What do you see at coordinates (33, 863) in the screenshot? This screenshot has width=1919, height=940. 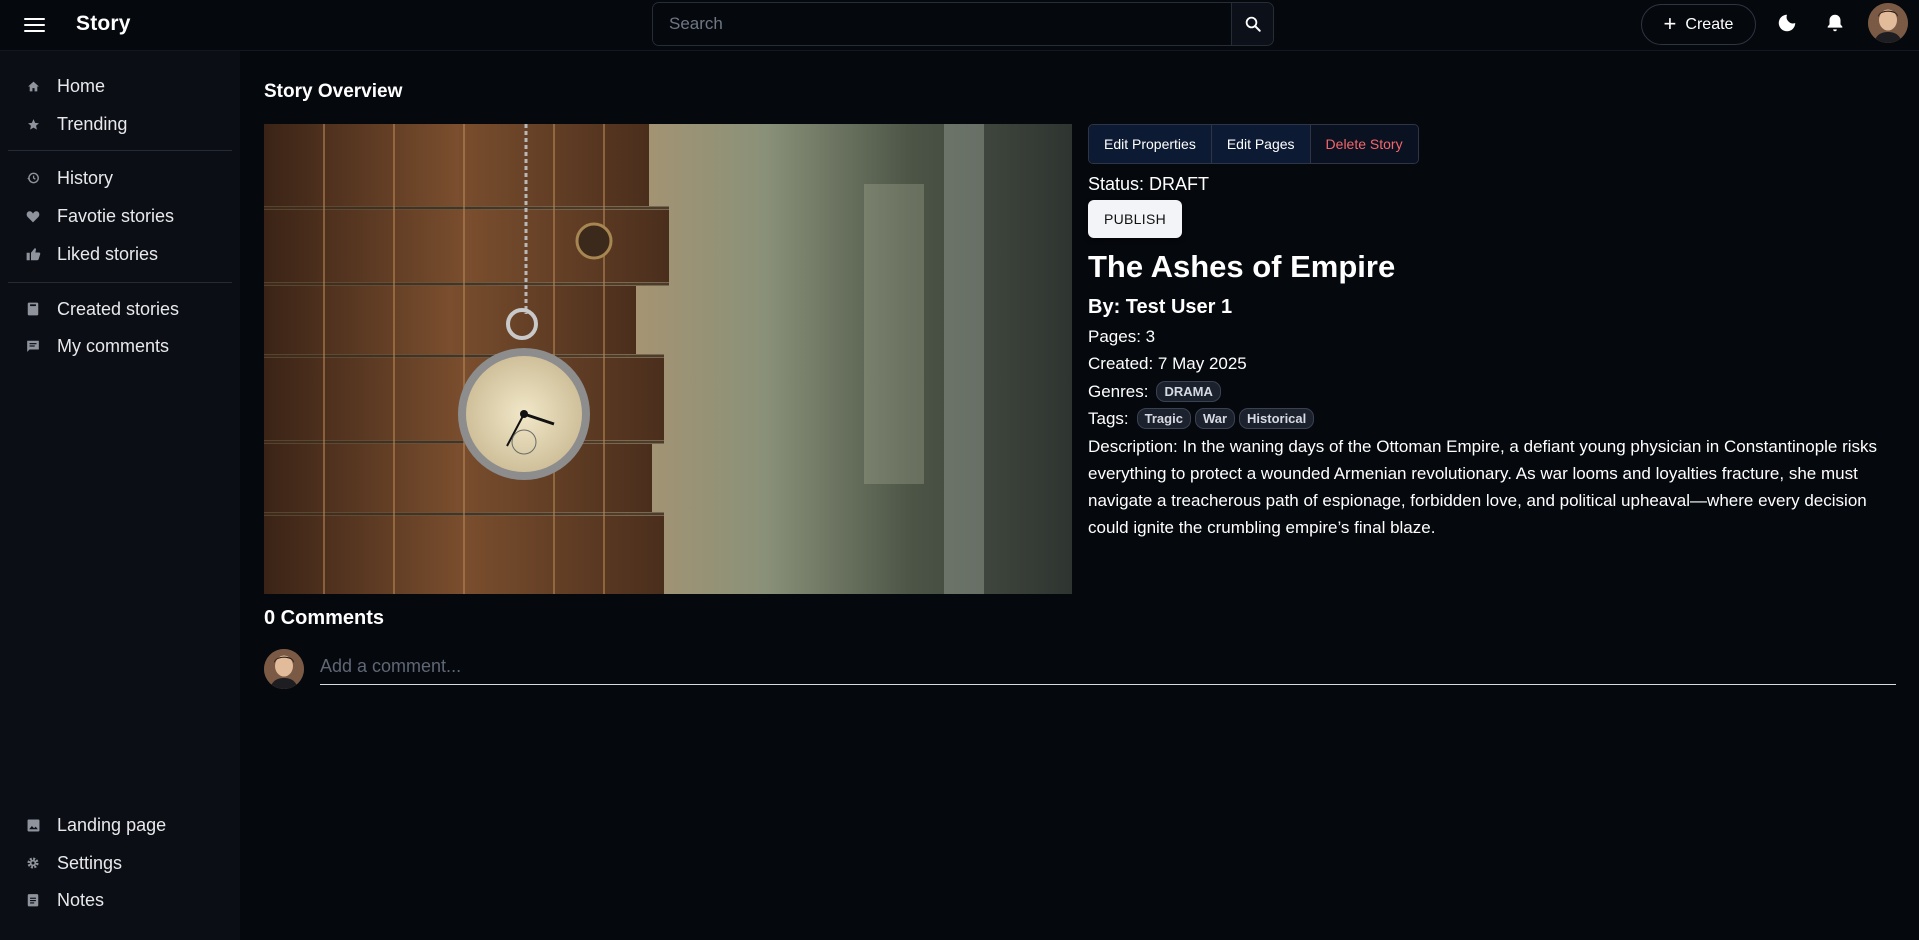 I see `gear-icon` at bounding box center [33, 863].